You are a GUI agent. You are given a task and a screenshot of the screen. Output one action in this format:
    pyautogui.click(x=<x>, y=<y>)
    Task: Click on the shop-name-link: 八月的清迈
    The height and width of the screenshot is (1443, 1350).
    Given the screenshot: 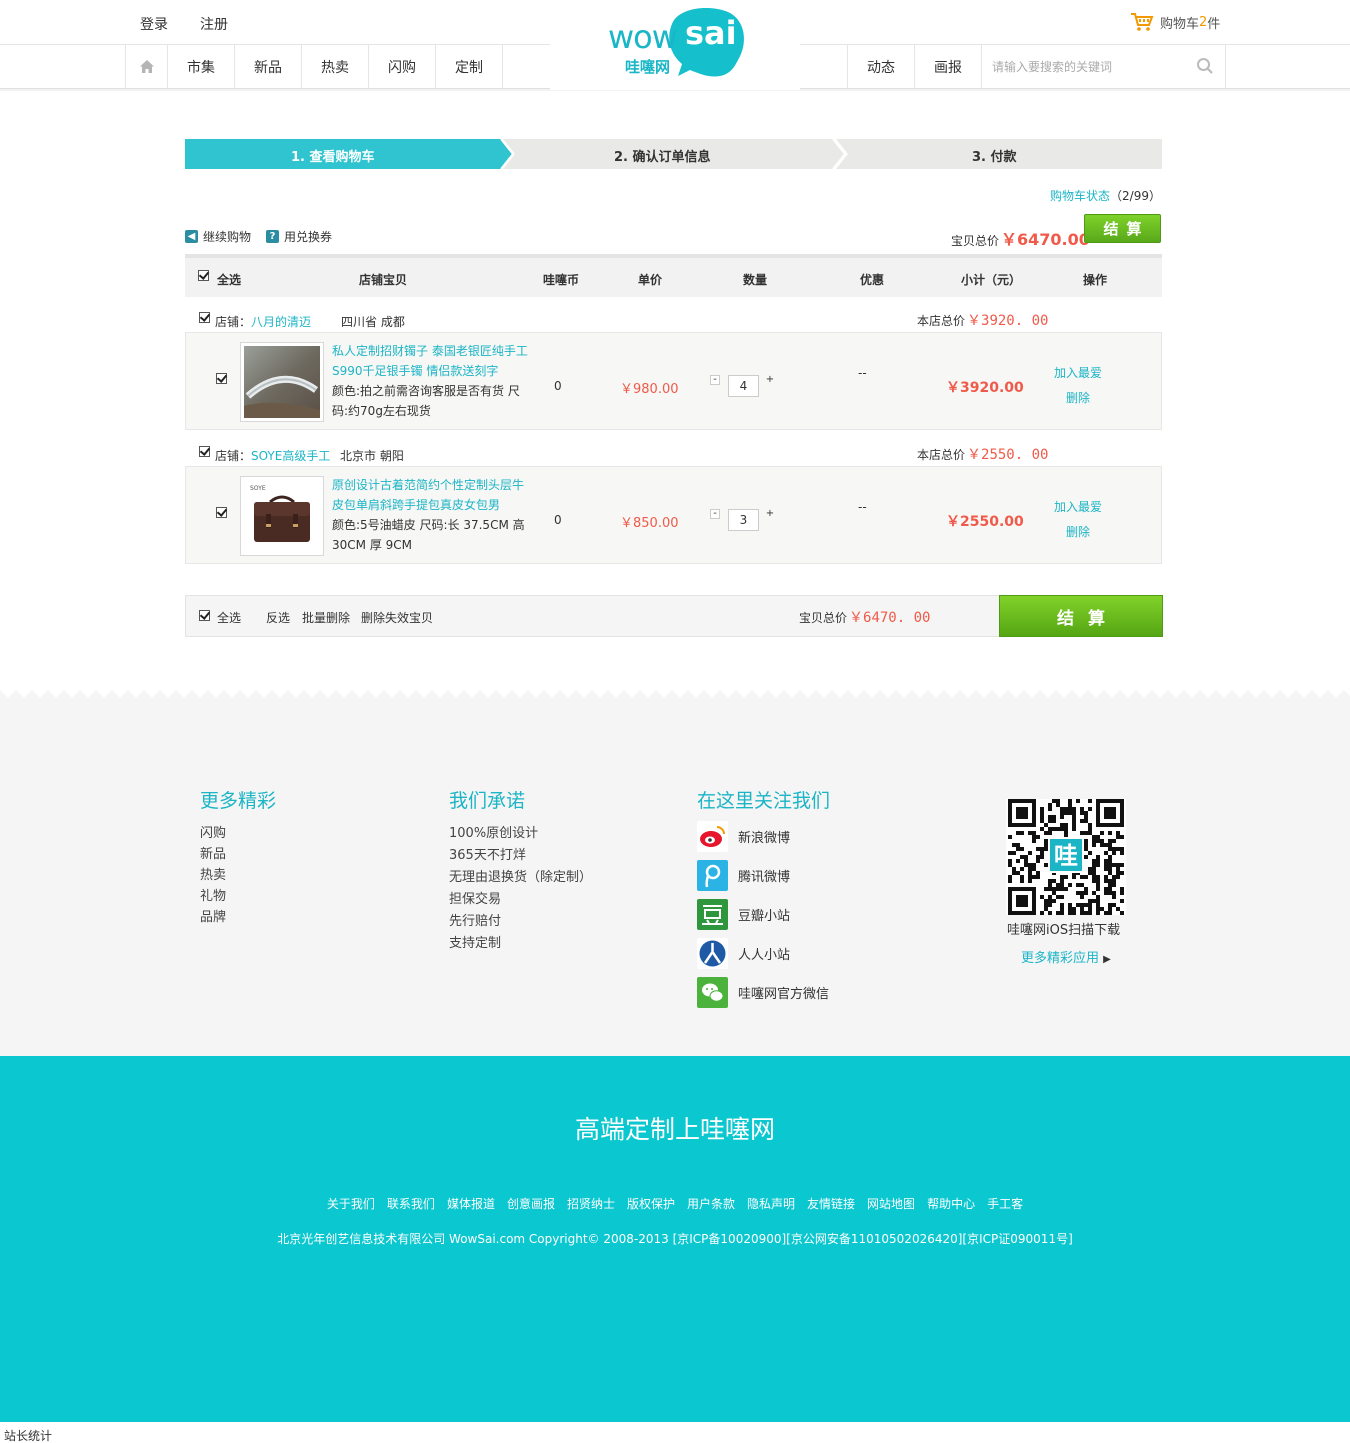 What is the action you would take?
    pyautogui.click(x=281, y=322)
    